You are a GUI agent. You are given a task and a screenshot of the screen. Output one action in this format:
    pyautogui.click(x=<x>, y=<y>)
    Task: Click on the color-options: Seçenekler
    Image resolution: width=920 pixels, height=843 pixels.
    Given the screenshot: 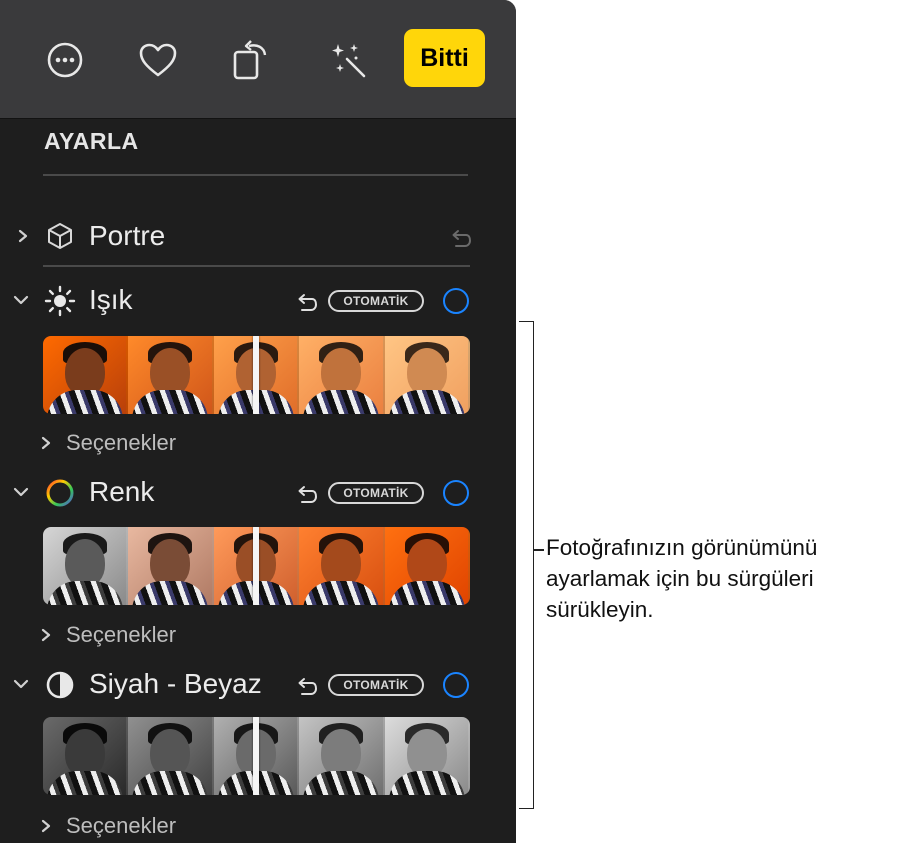 What is the action you would take?
    pyautogui.click(x=108, y=635)
    